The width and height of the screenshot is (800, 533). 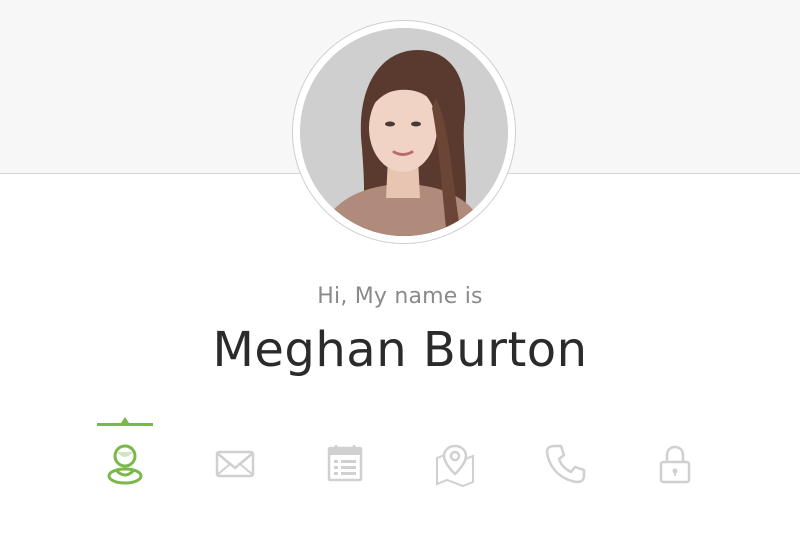 I want to click on greeting-text: Hi, My name is, so click(x=400, y=296).